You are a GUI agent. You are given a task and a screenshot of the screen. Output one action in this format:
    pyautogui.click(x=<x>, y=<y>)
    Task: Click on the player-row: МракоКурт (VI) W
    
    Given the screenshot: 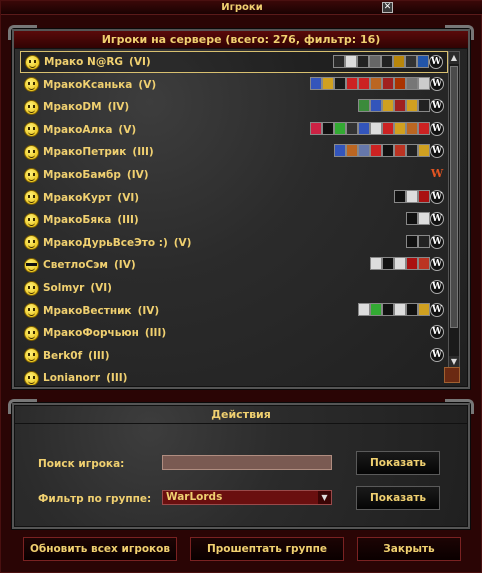 What is the action you would take?
    pyautogui.click(x=234, y=198)
    